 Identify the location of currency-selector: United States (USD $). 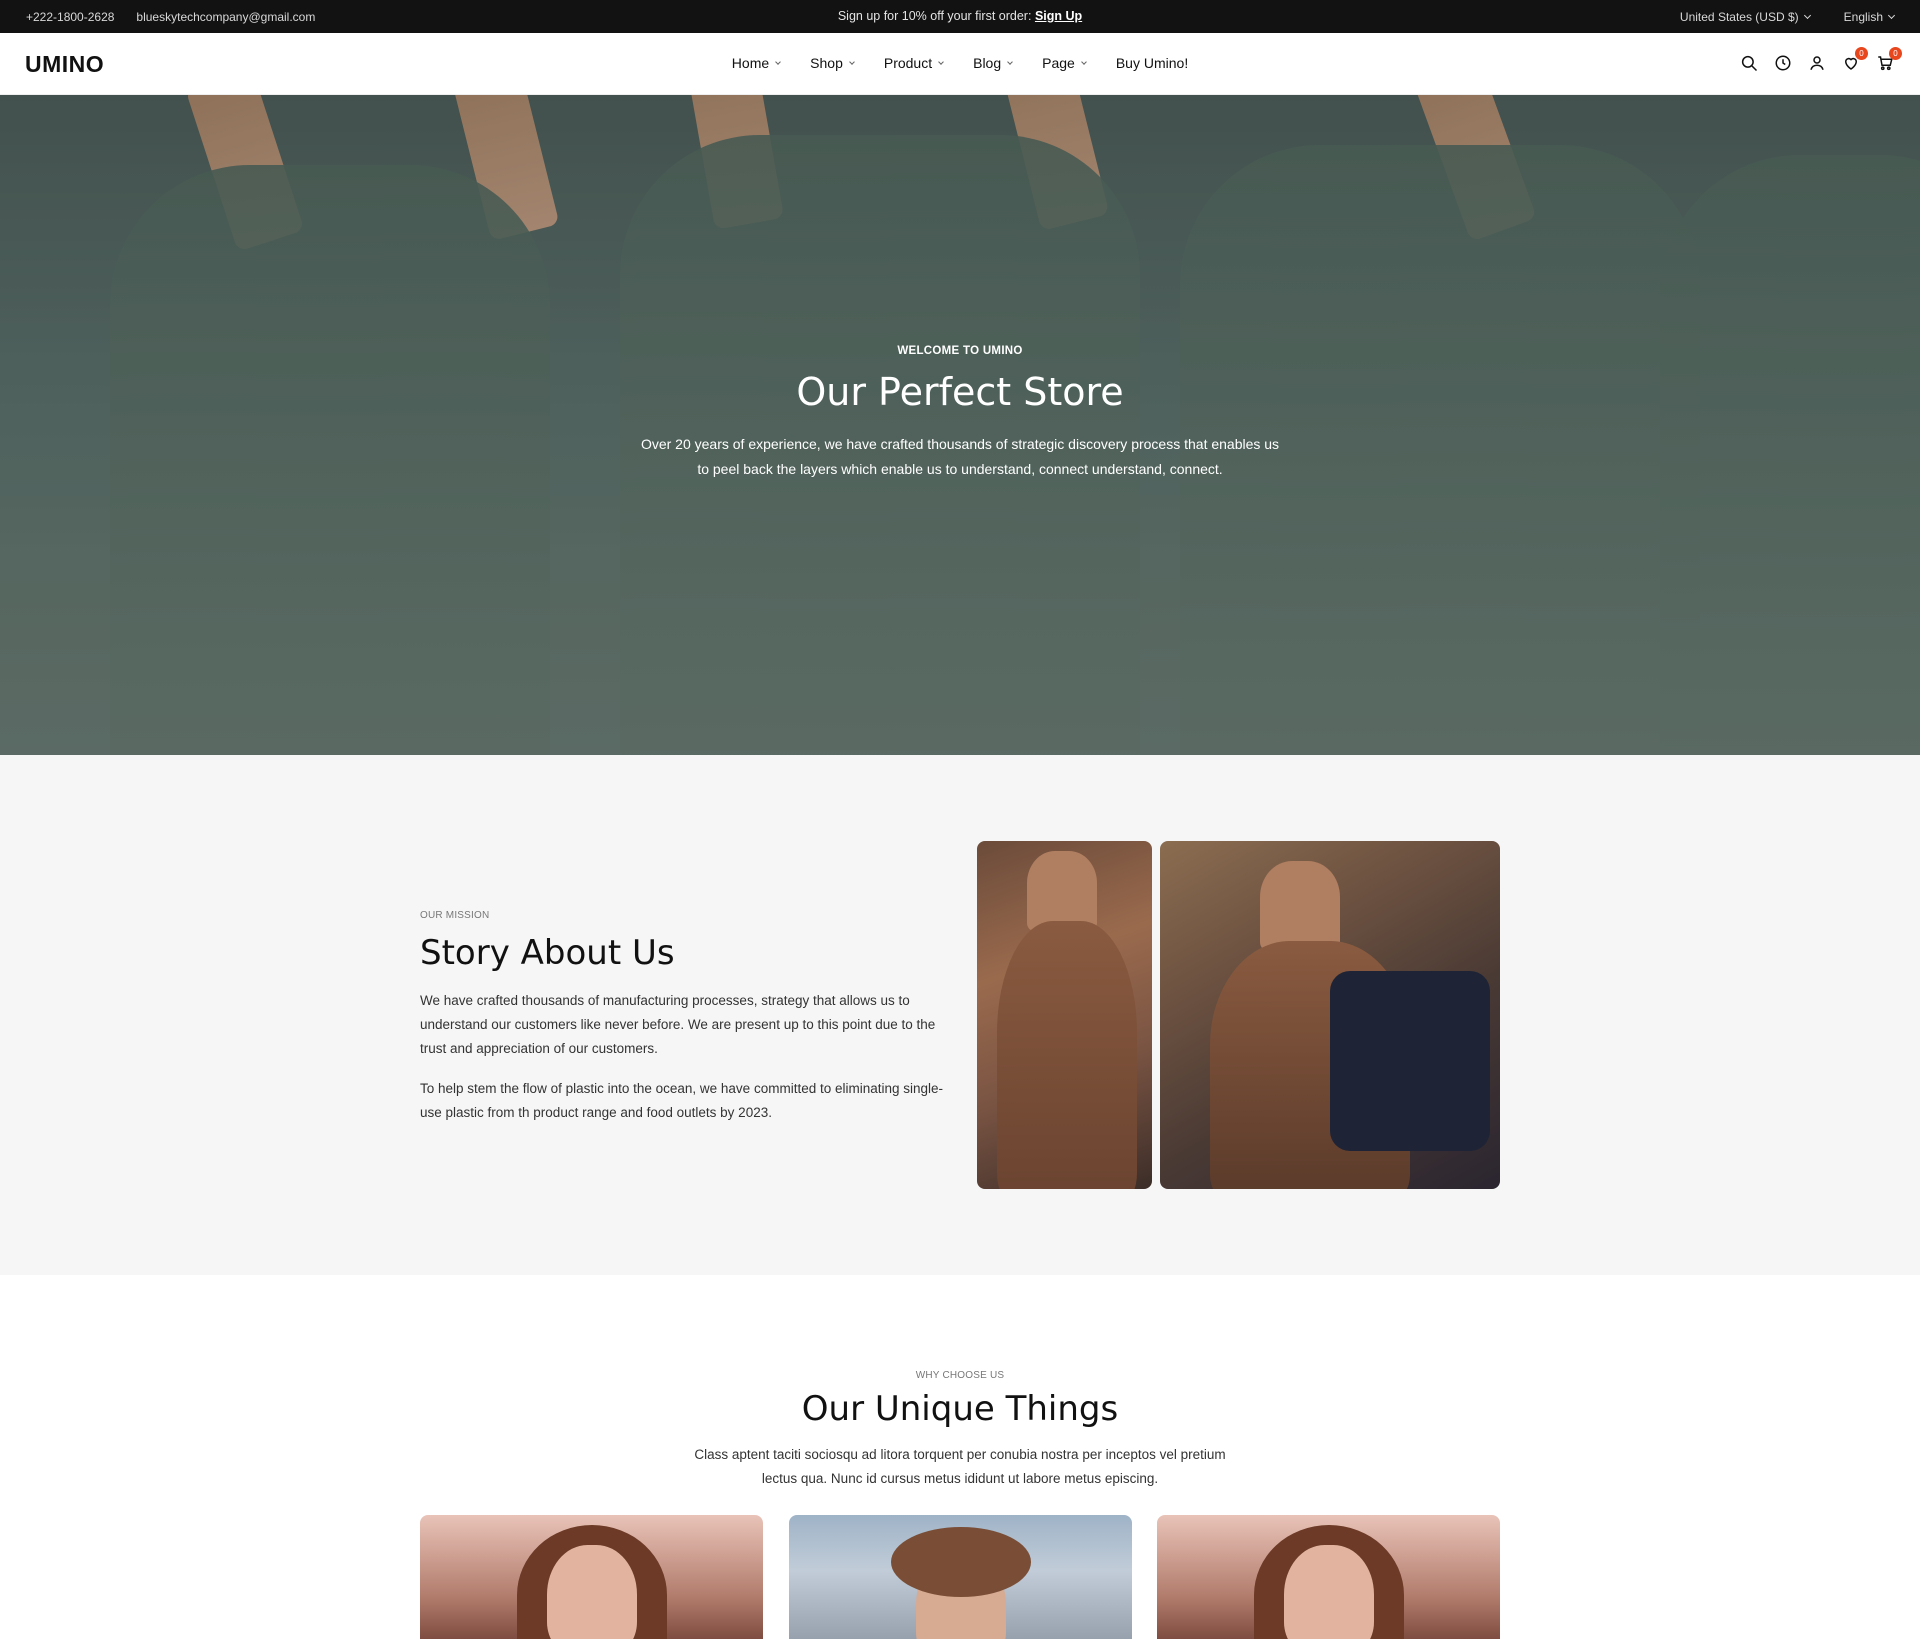
(1745, 17).